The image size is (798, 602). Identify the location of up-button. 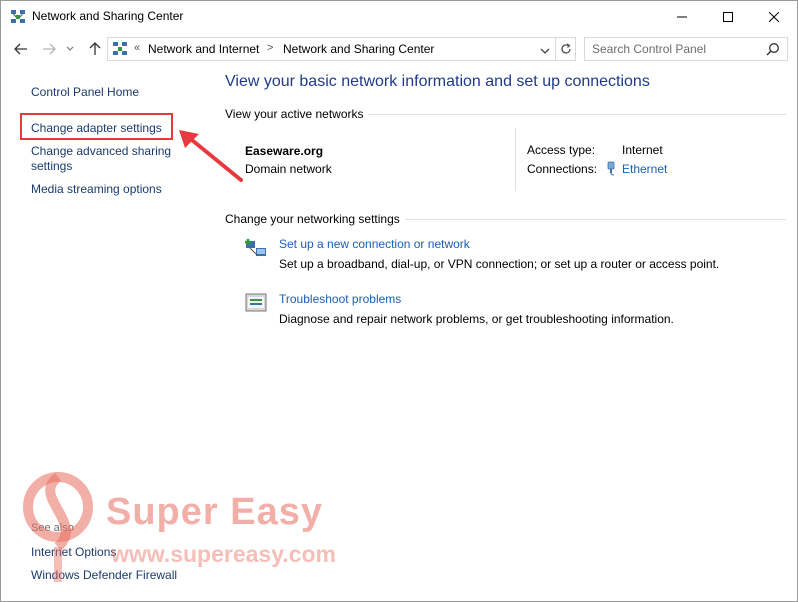
(95, 49).